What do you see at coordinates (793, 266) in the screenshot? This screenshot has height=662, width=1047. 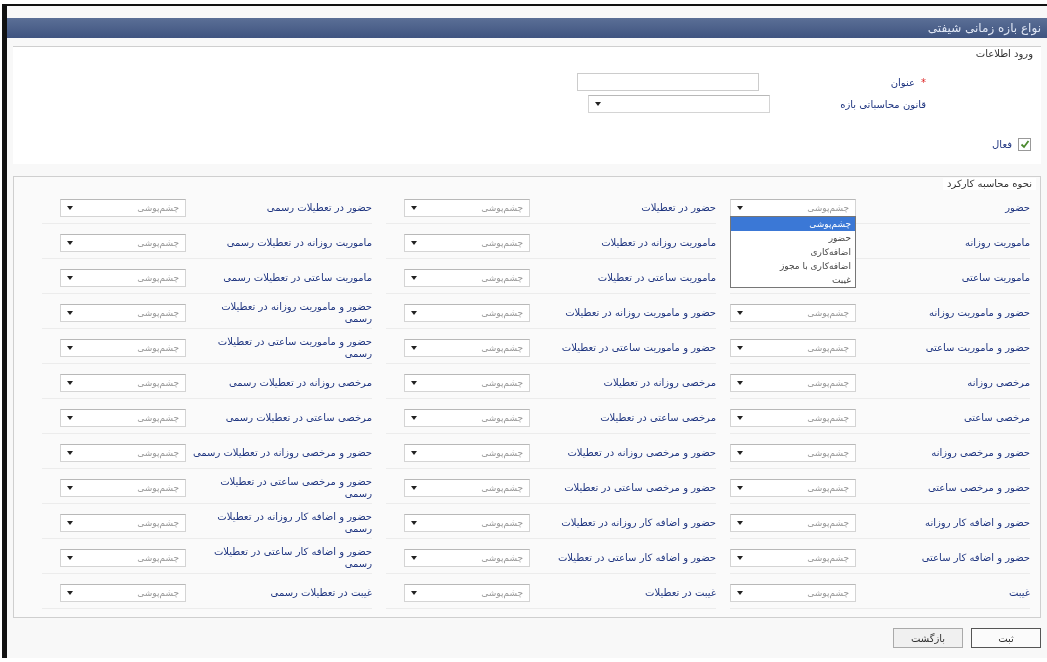 I see `dropdown-option: اضافه‌کاری با مجوز` at bounding box center [793, 266].